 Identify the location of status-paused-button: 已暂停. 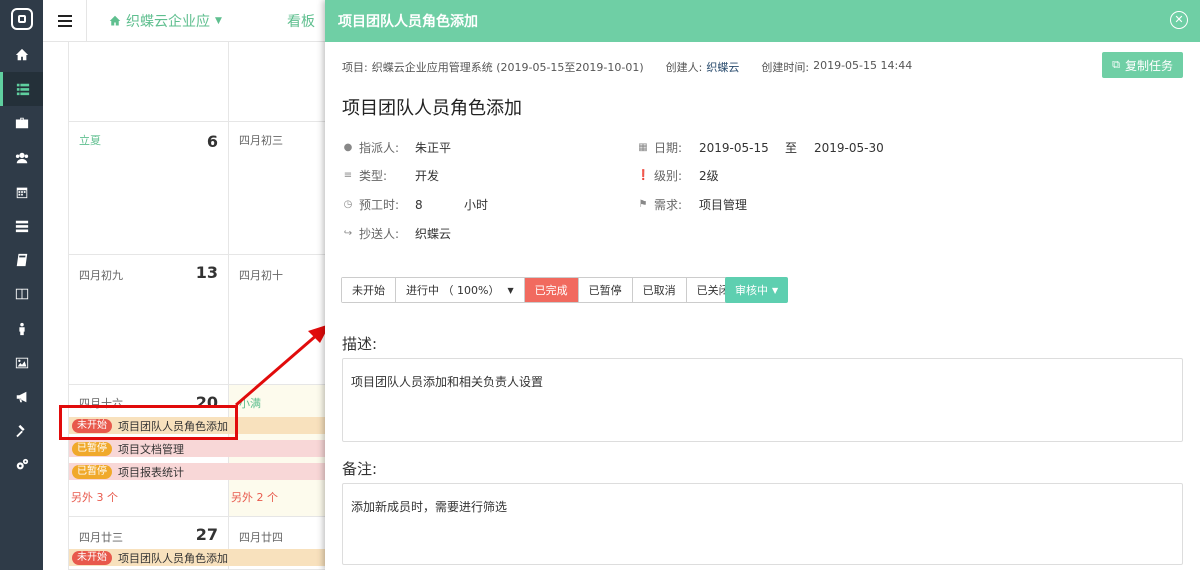
(605, 290).